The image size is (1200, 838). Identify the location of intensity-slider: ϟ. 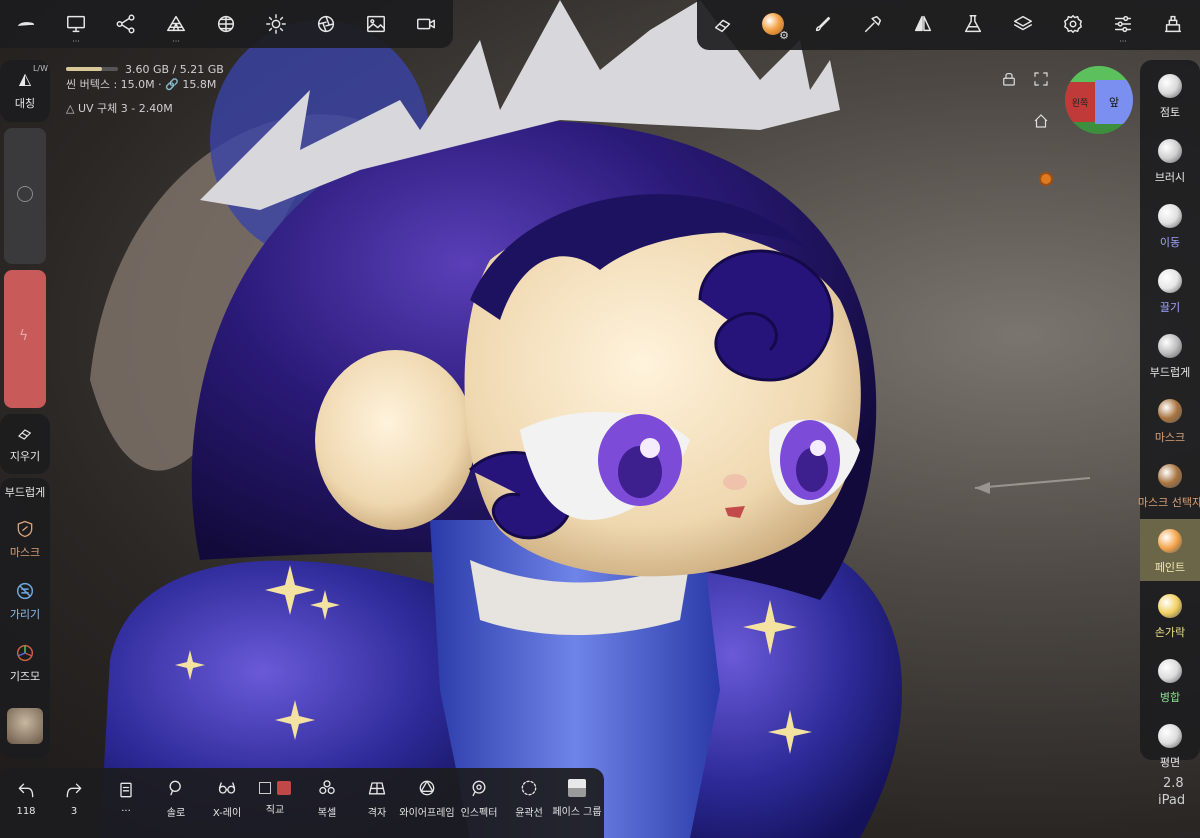
(25, 339).